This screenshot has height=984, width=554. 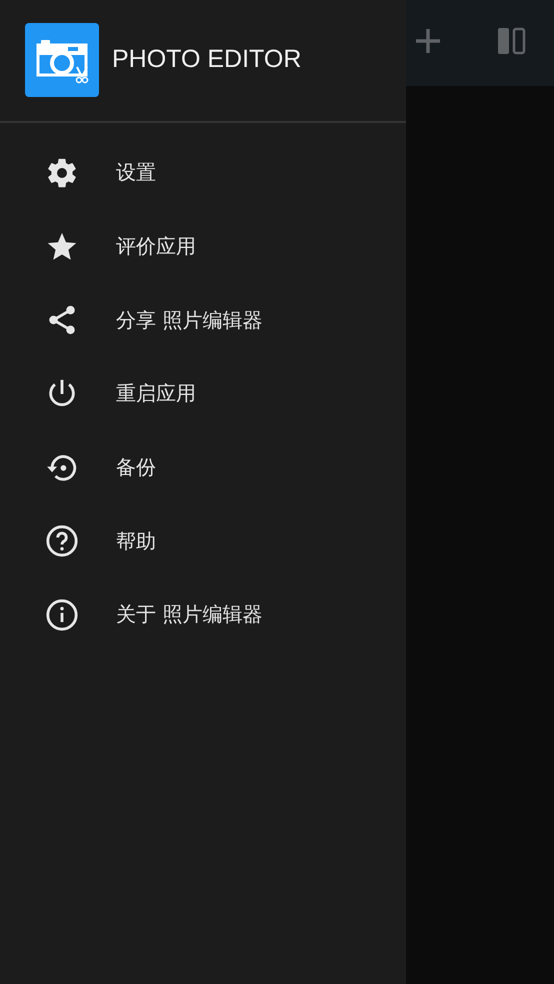 What do you see at coordinates (512, 41) in the screenshot?
I see `compare-icon` at bounding box center [512, 41].